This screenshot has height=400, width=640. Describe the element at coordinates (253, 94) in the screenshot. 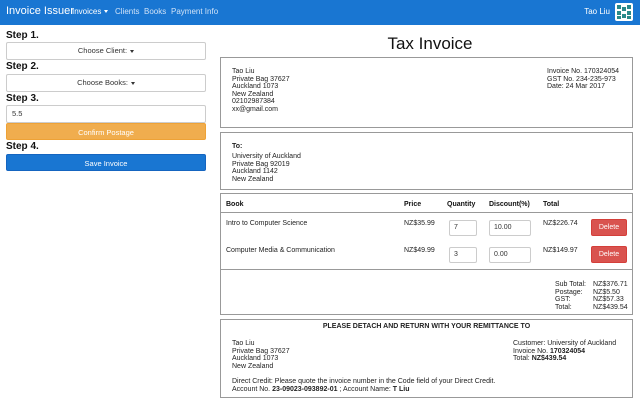

I see `sender-line: New Zealand` at that location.